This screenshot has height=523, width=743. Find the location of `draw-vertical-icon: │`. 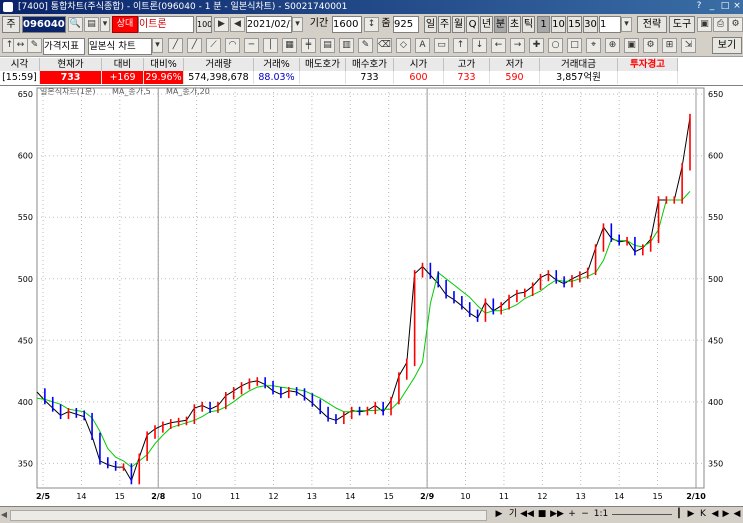

draw-vertical-icon: │ is located at coordinates (270, 45).